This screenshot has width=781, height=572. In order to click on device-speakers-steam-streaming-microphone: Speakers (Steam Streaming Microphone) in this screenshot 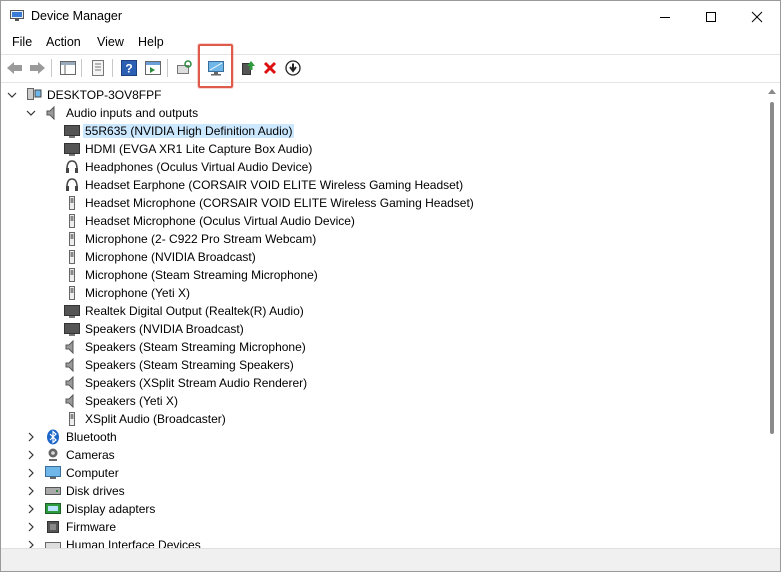, I will do `click(185, 347)`.